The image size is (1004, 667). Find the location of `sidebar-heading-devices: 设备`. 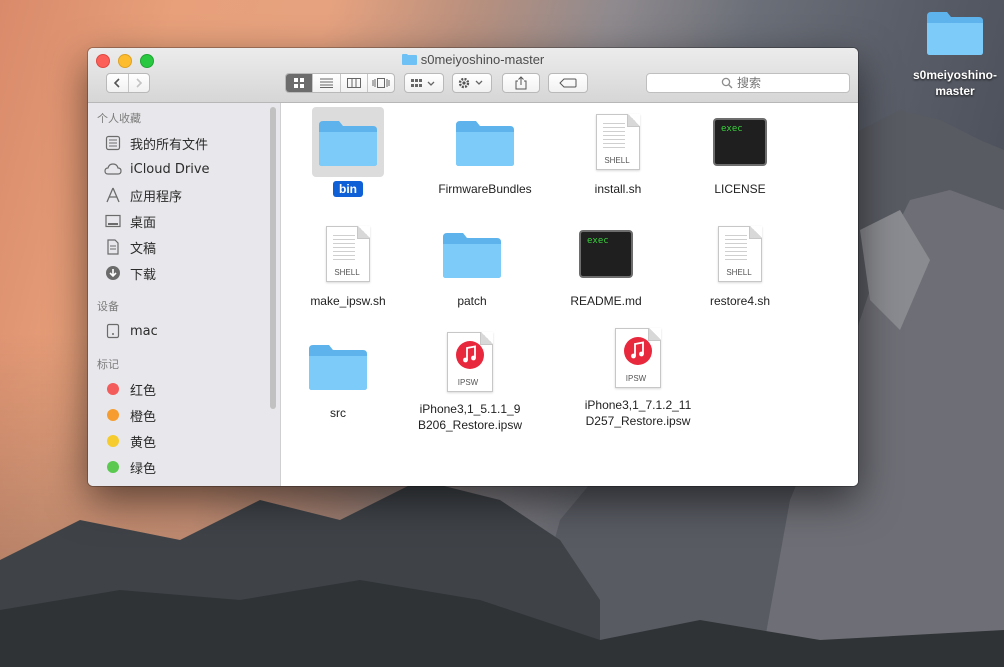

sidebar-heading-devices: 设备 is located at coordinates (108, 306).